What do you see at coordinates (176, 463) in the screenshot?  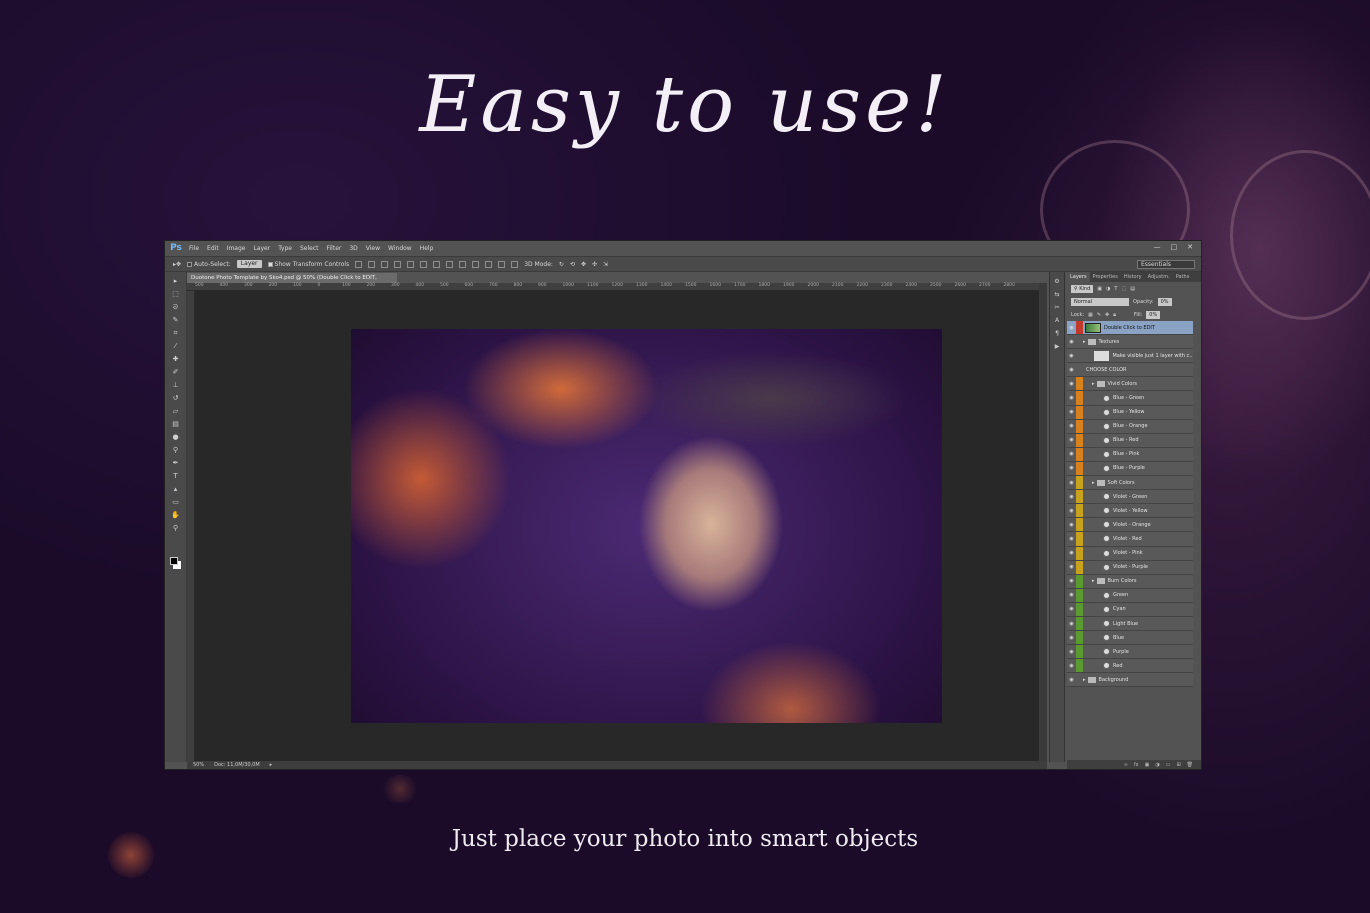 I see `pen-tool-icon: ✒` at bounding box center [176, 463].